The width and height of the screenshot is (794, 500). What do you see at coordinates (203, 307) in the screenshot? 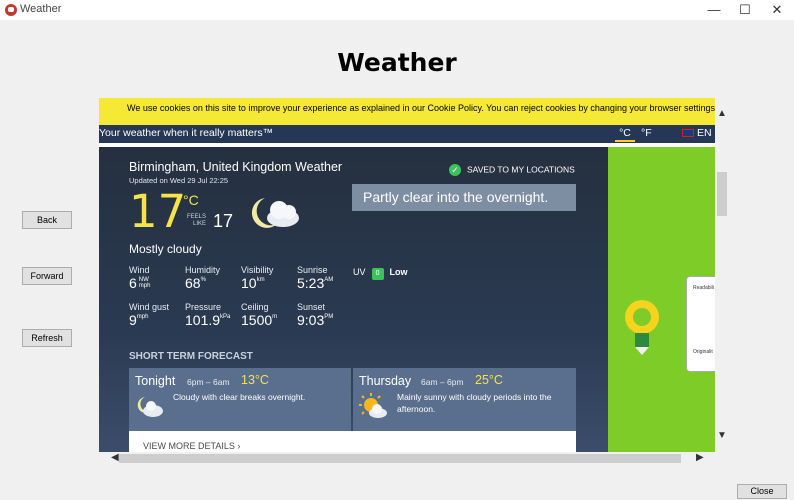
I see `pressure-label: Pressure` at bounding box center [203, 307].